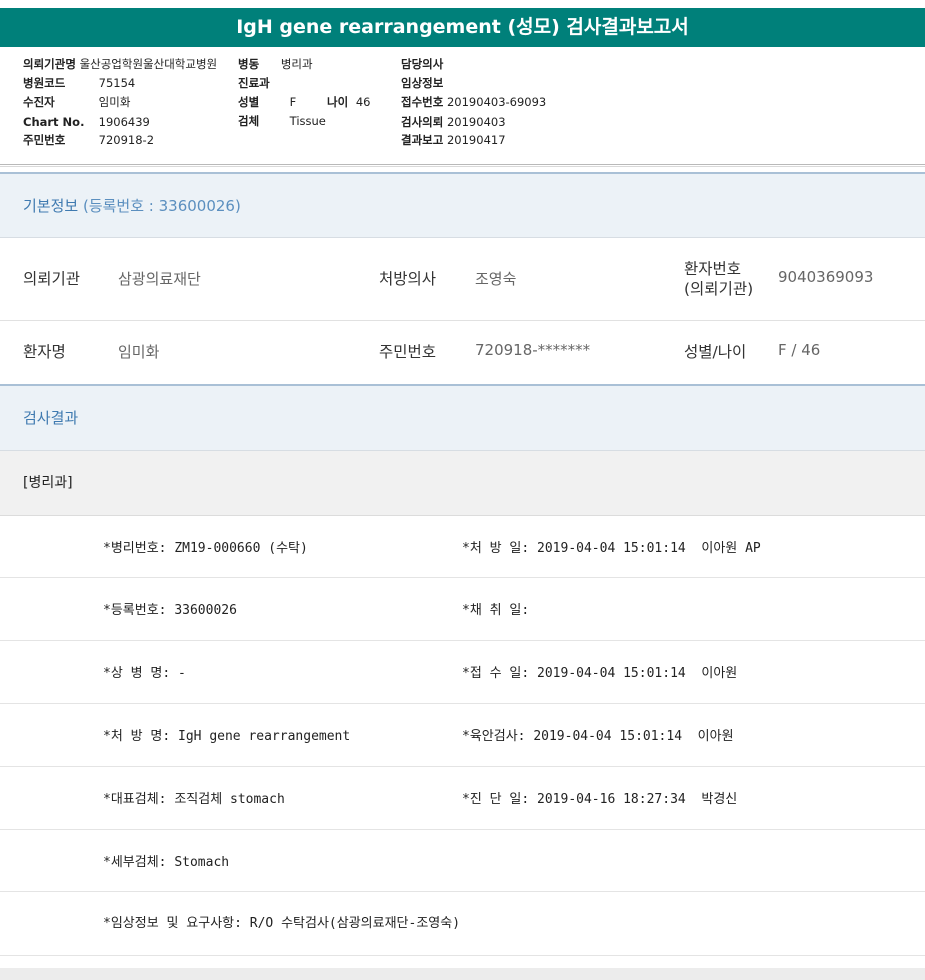 Image resolution: width=925 pixels, height=980 pixels. Describe the element at coordinates (462, 924) in the screenshot. I see `result-row: *임상정보 및 요구사항: R/O 수탁검사(삼광의료재단-조영숙)` at that location.